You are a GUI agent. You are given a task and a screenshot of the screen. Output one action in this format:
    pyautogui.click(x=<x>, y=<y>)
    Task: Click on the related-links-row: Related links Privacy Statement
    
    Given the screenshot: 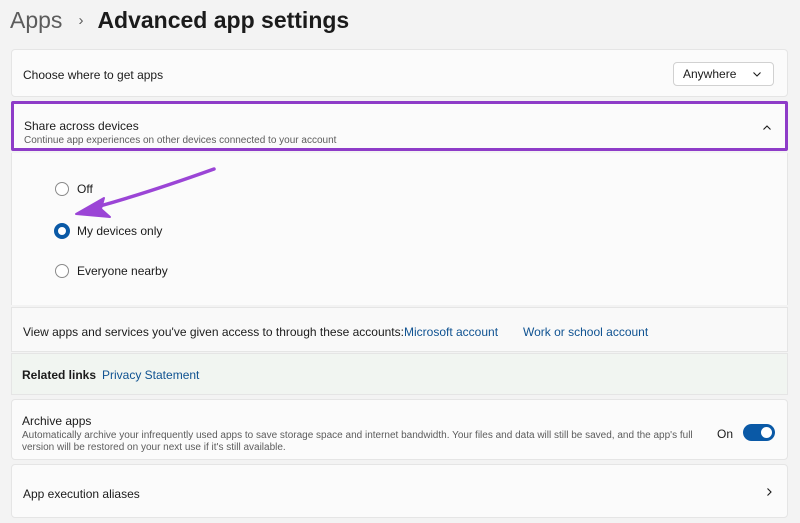 What is the action you would take?
    pyautogui.click(x=399, y=374)
    